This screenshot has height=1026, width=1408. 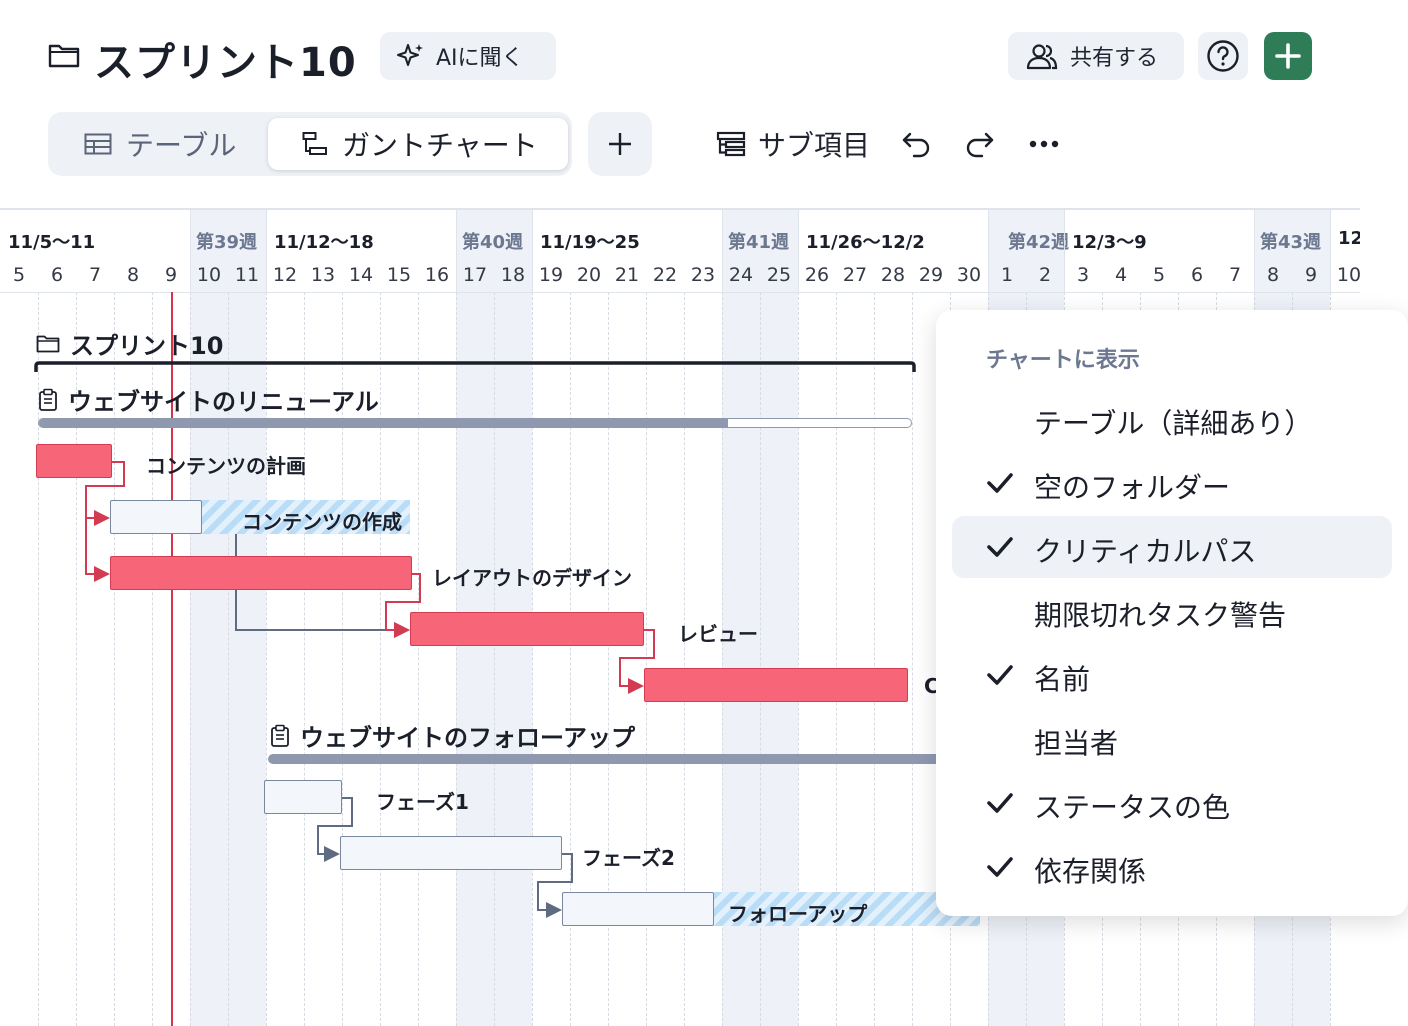 I want to click on task-bar-content-create, so click(x=156, y=517).